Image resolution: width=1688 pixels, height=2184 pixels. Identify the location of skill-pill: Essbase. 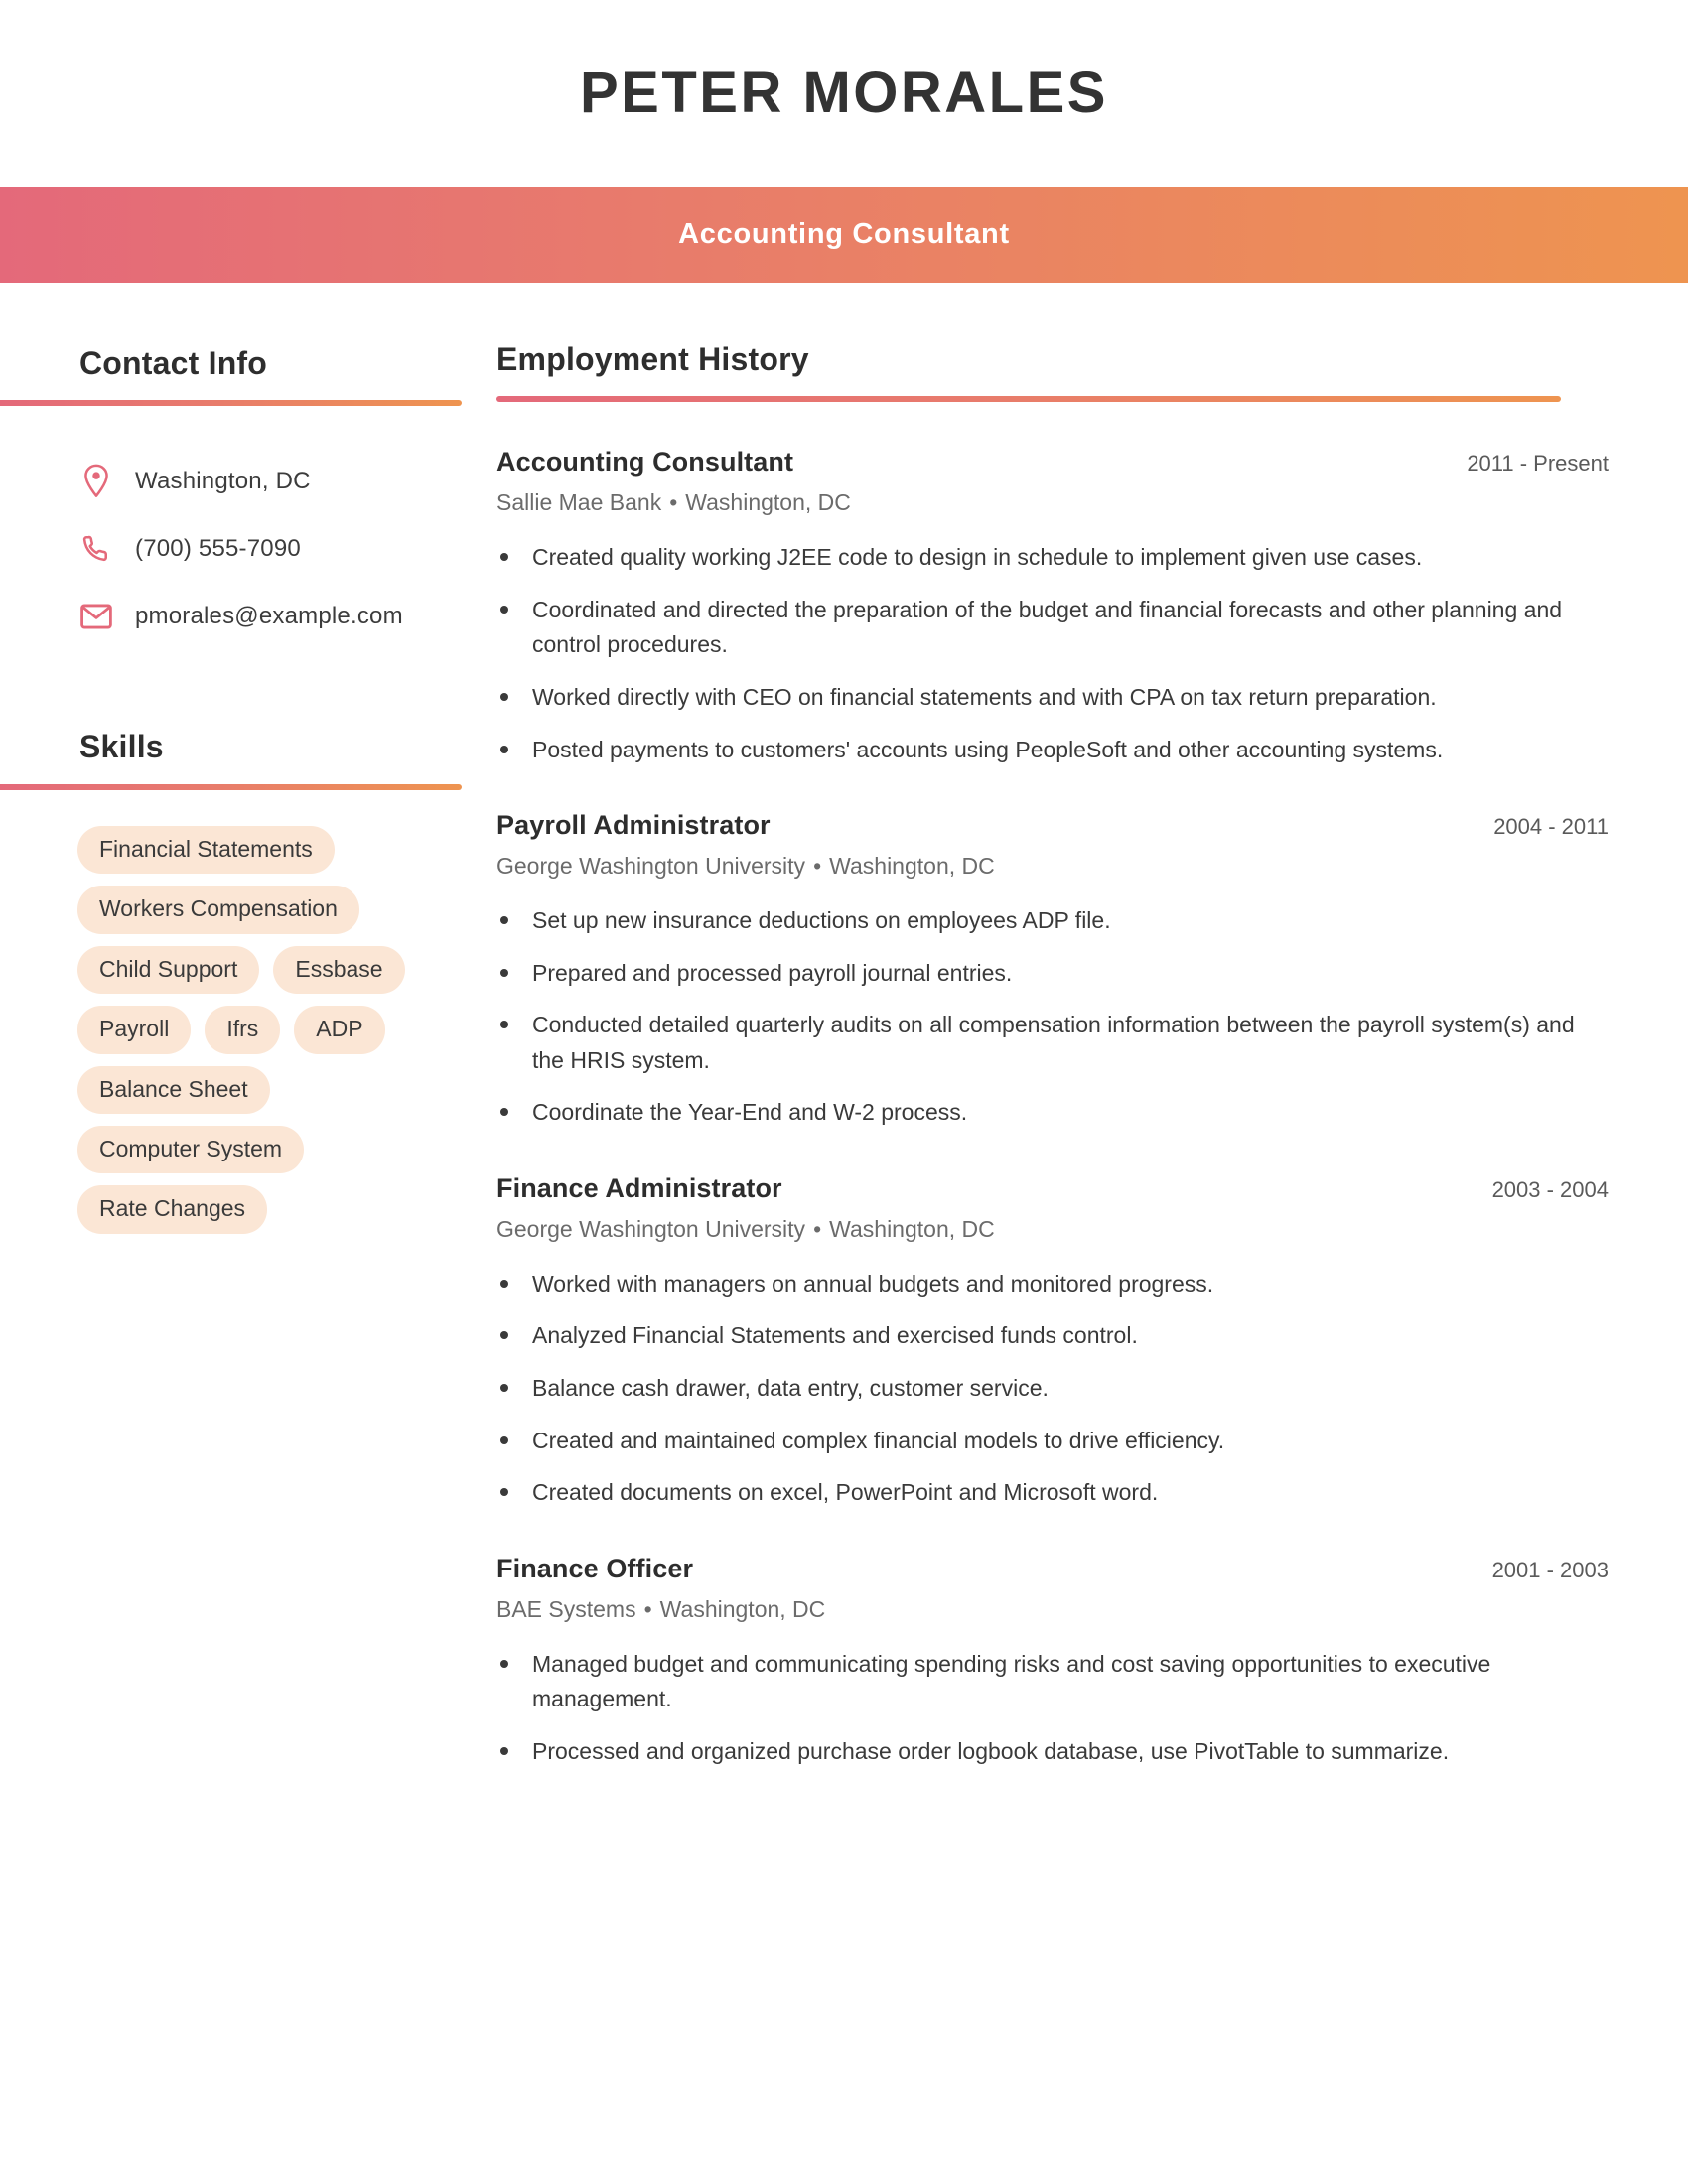
(339, 970).